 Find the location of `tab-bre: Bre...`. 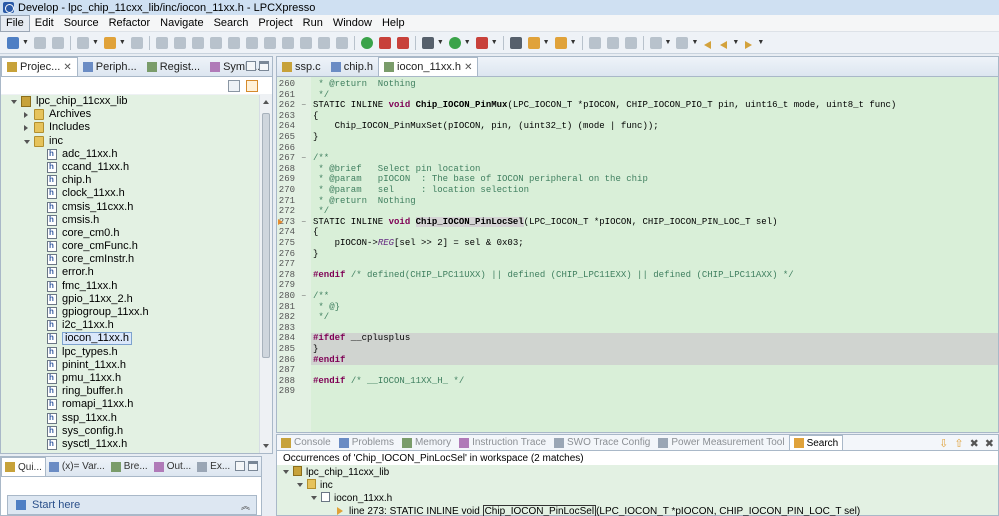

tab-bre: Bre... is located at coordinates (129, 466).